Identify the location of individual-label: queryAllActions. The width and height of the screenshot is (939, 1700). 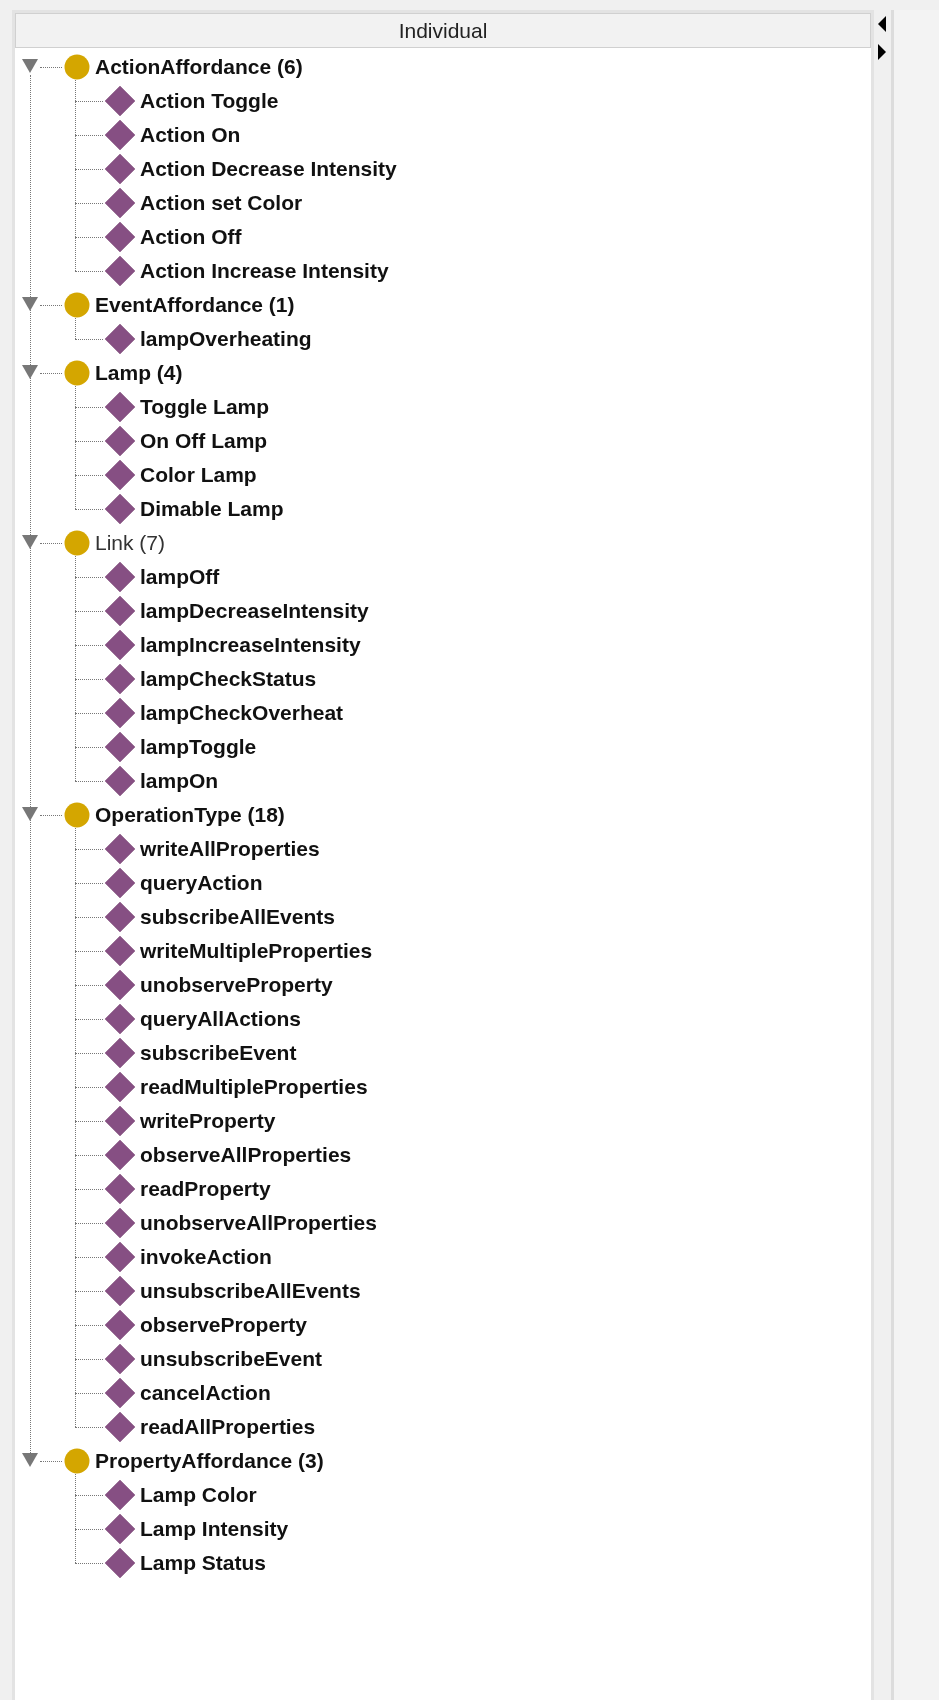
(221, 1019).